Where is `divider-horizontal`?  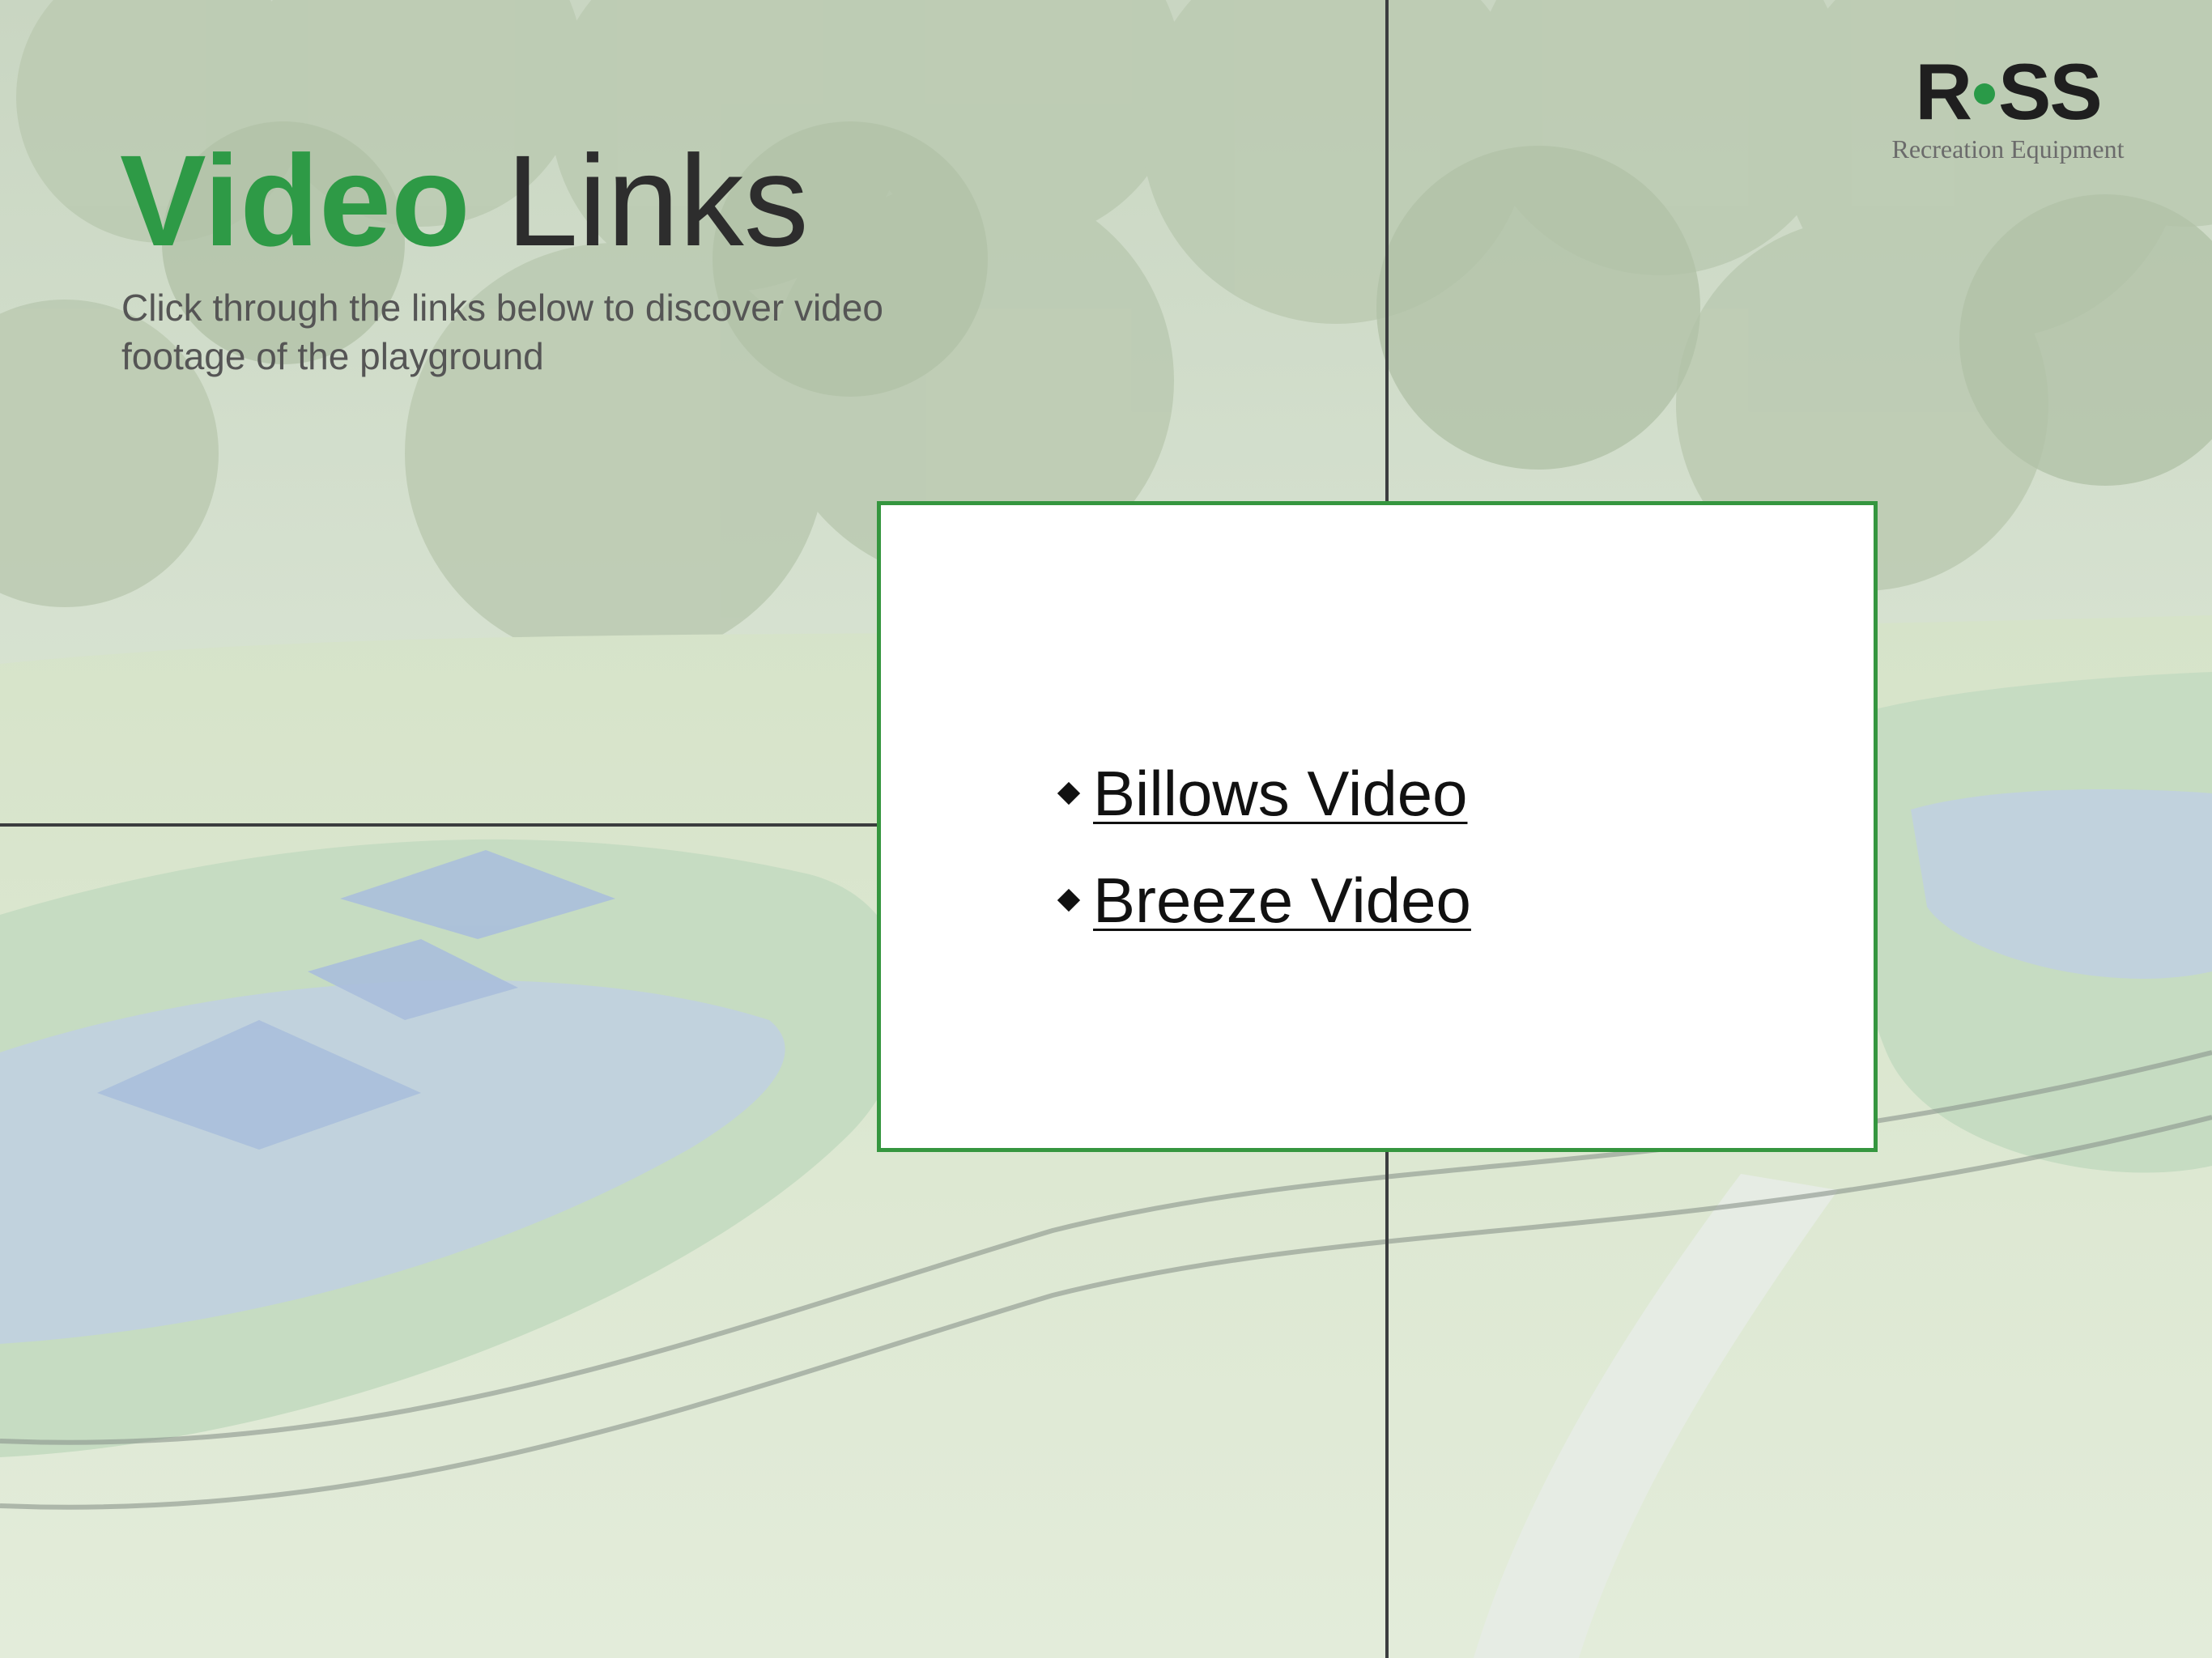 divider-horizontal is located at coordinates (439, 825).